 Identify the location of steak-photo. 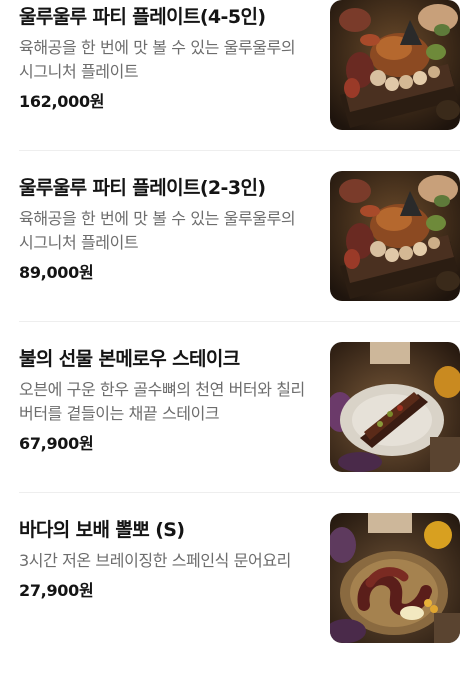
(395, 407).